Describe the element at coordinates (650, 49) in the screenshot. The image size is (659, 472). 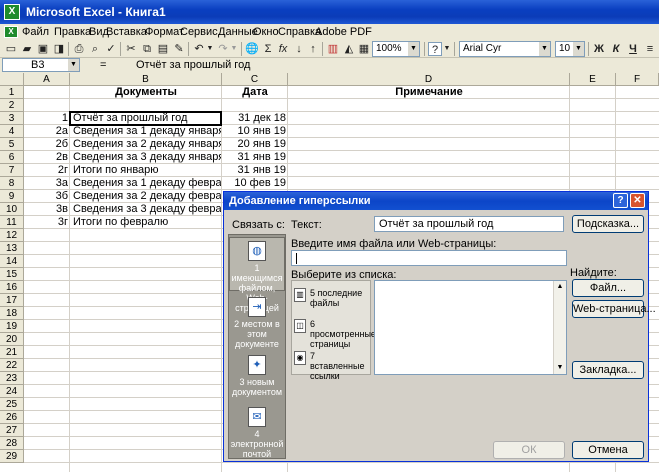
I see `align-left-icon: ≡` at that location.